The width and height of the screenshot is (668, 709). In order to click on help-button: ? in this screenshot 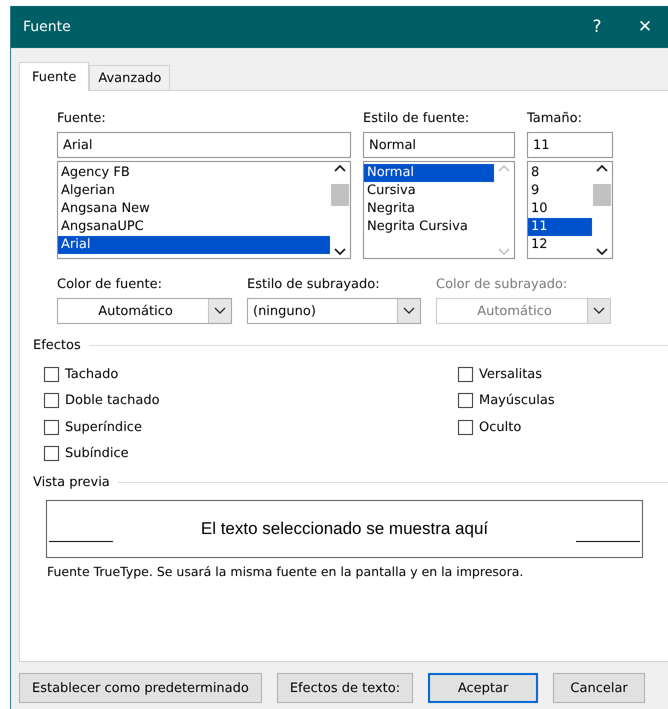, I will do `click(597, 27)`.